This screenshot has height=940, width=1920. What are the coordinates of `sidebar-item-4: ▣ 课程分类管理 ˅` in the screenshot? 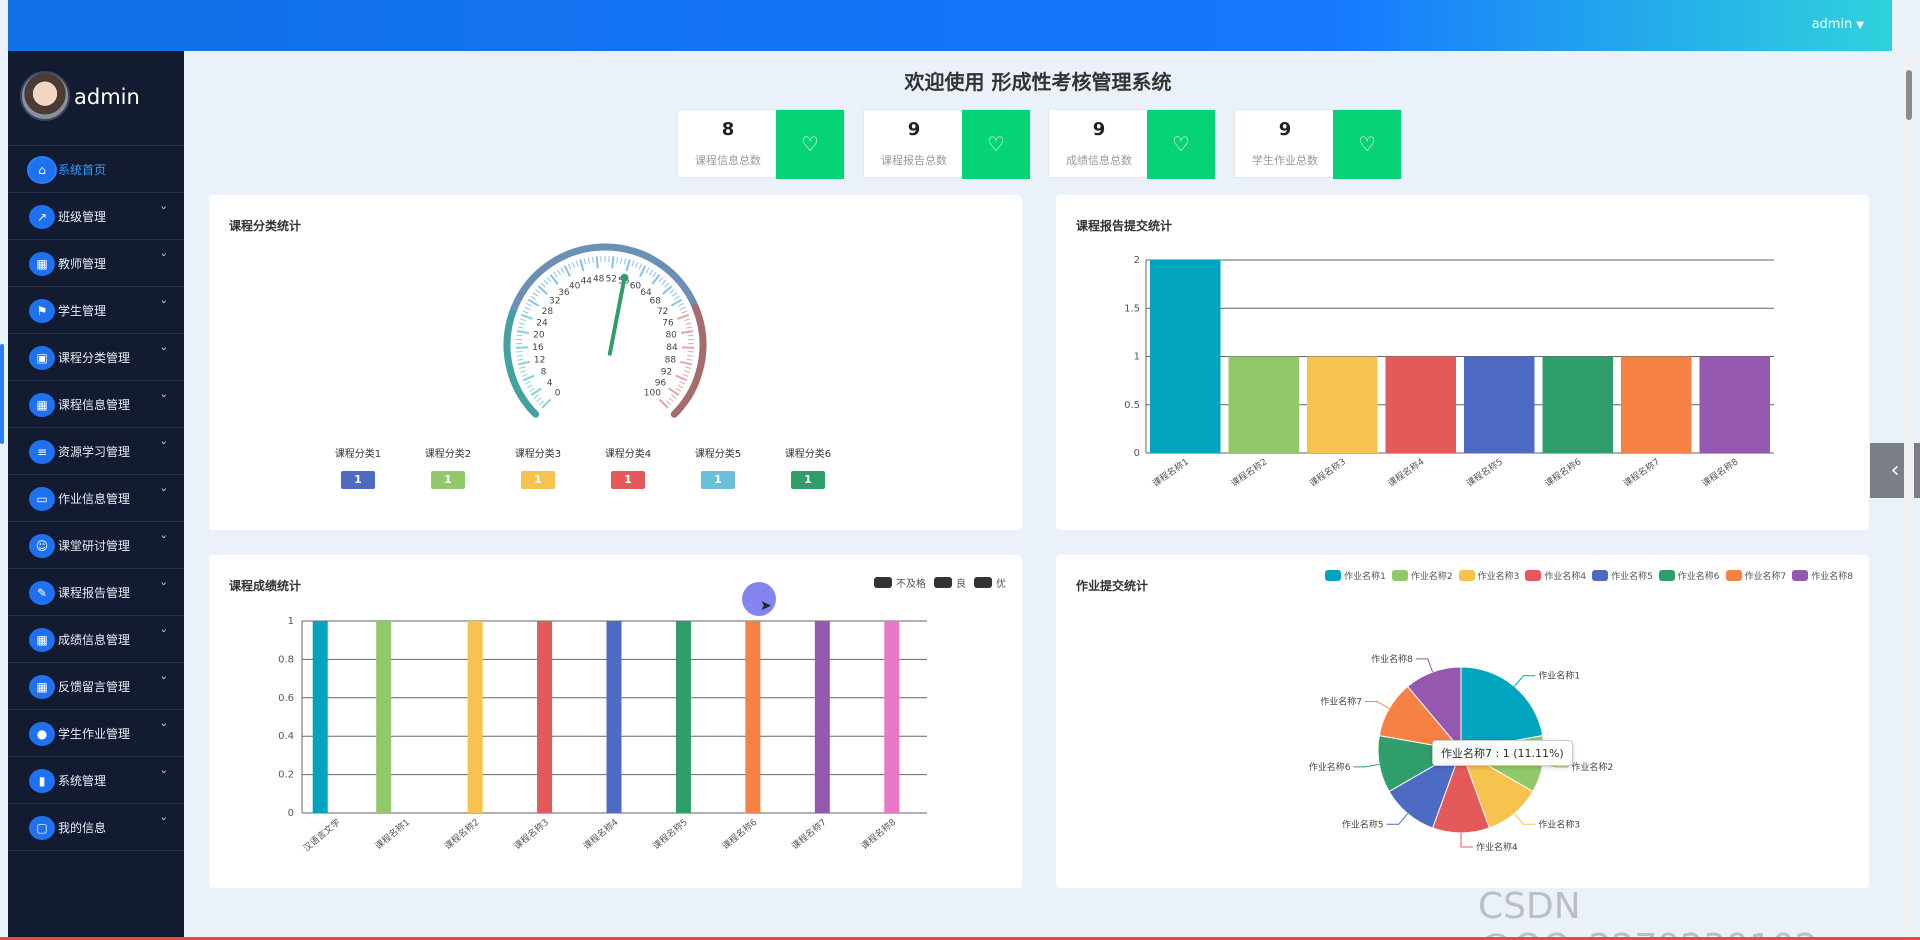 It's located at (96, 357).